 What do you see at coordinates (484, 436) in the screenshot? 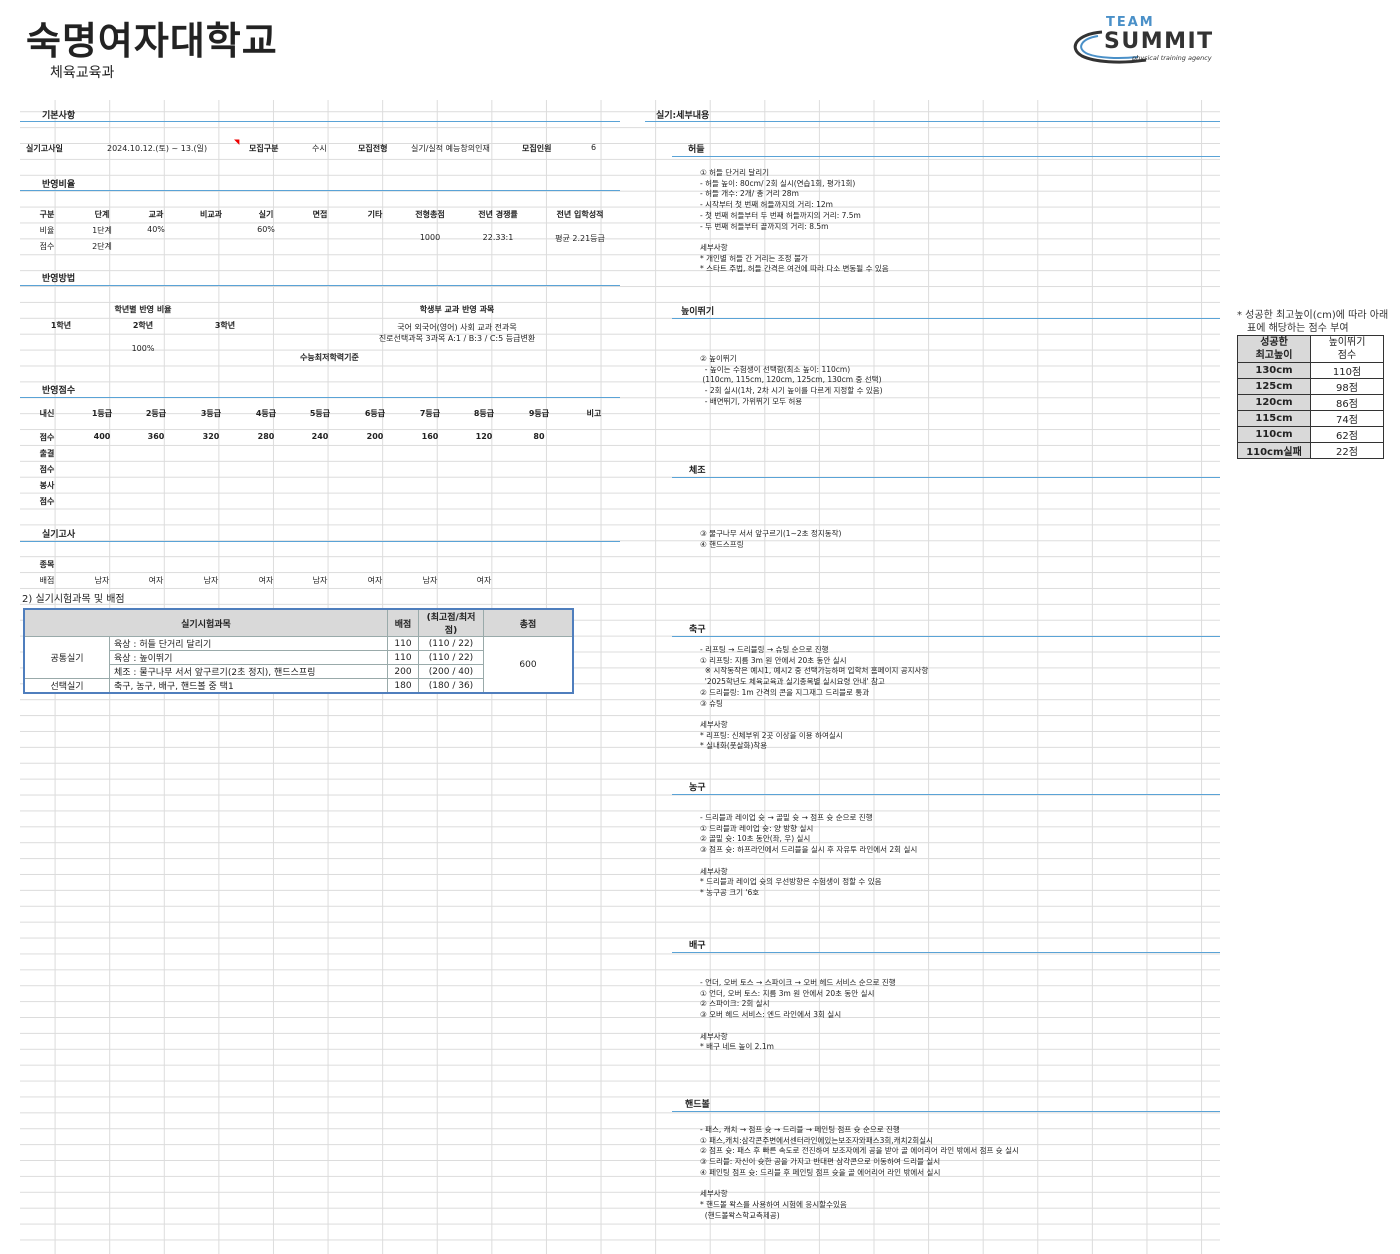
I see `score-value: 120` at bounding box center [484, 436].